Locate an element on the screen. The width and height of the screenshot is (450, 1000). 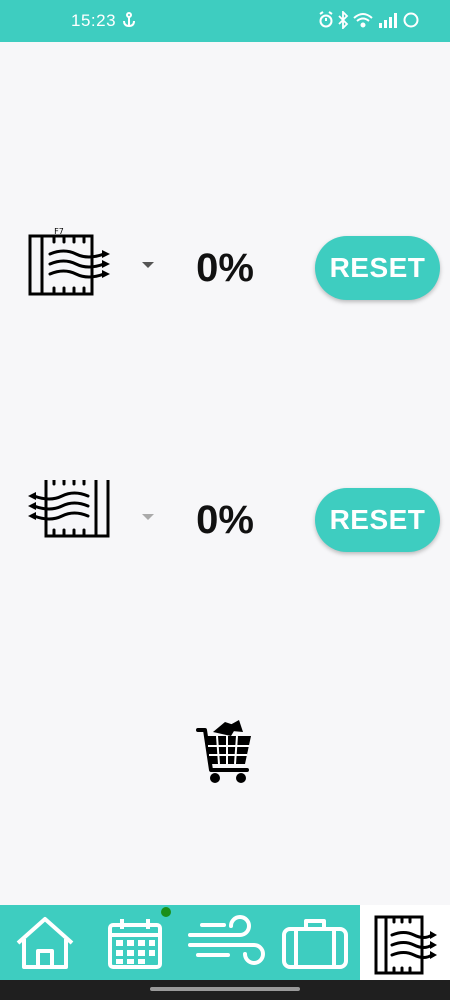
system-gesture-bar is located at coordinates (225, 990).